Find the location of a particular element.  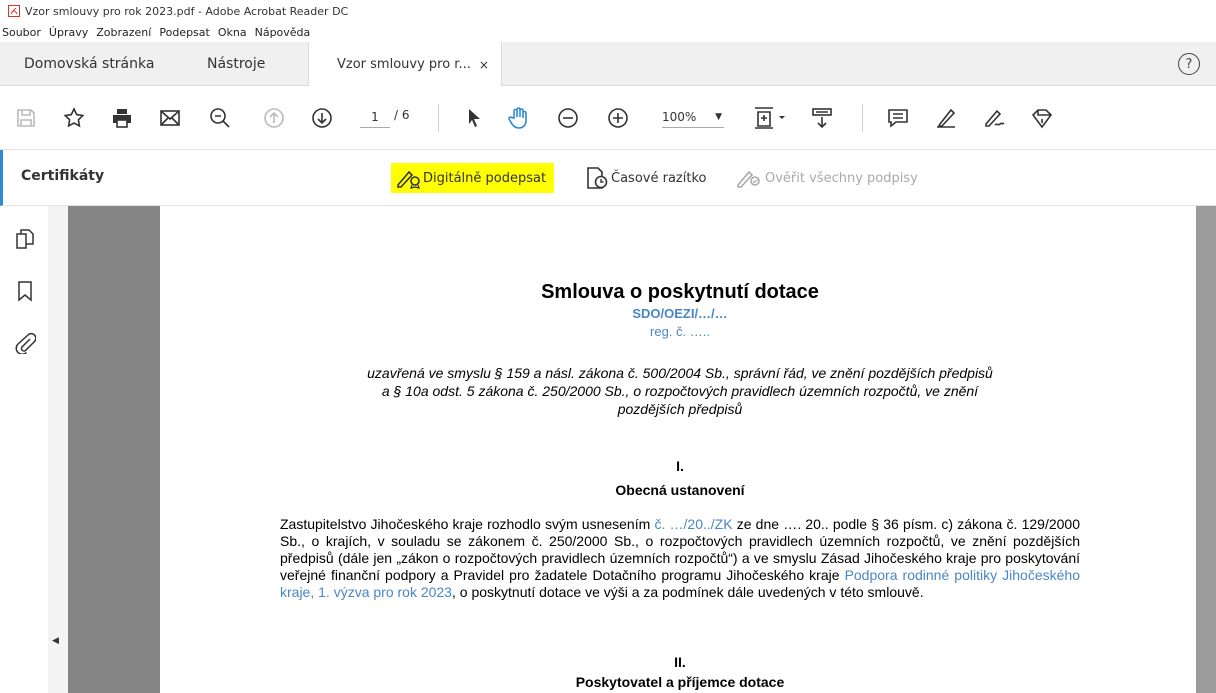

highlight-pen-icon is located at coordinates (946, 118).